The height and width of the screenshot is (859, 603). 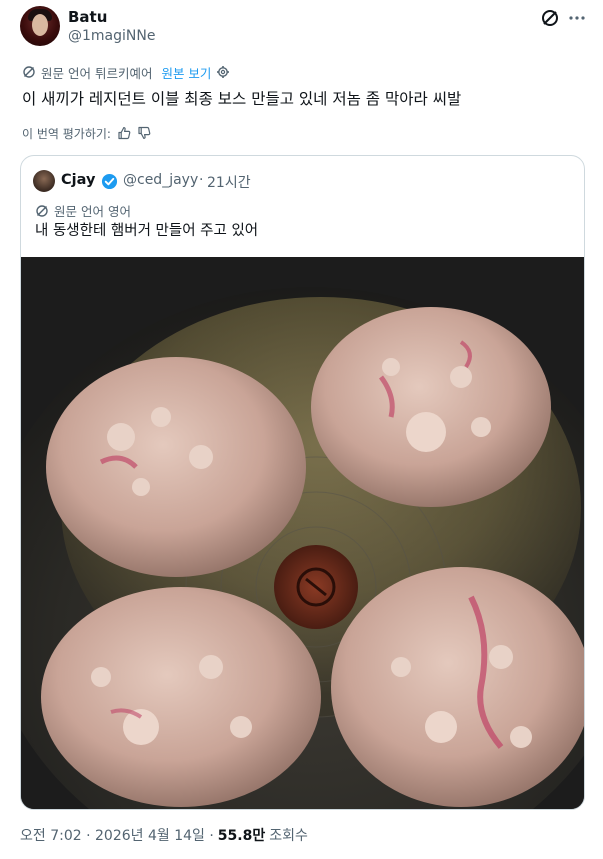 What do you see at coordinates (66, 133) in the screenshot?
I see `rate-translation-label: 이 번역 평가하기:` at bounding box center [66, 133].